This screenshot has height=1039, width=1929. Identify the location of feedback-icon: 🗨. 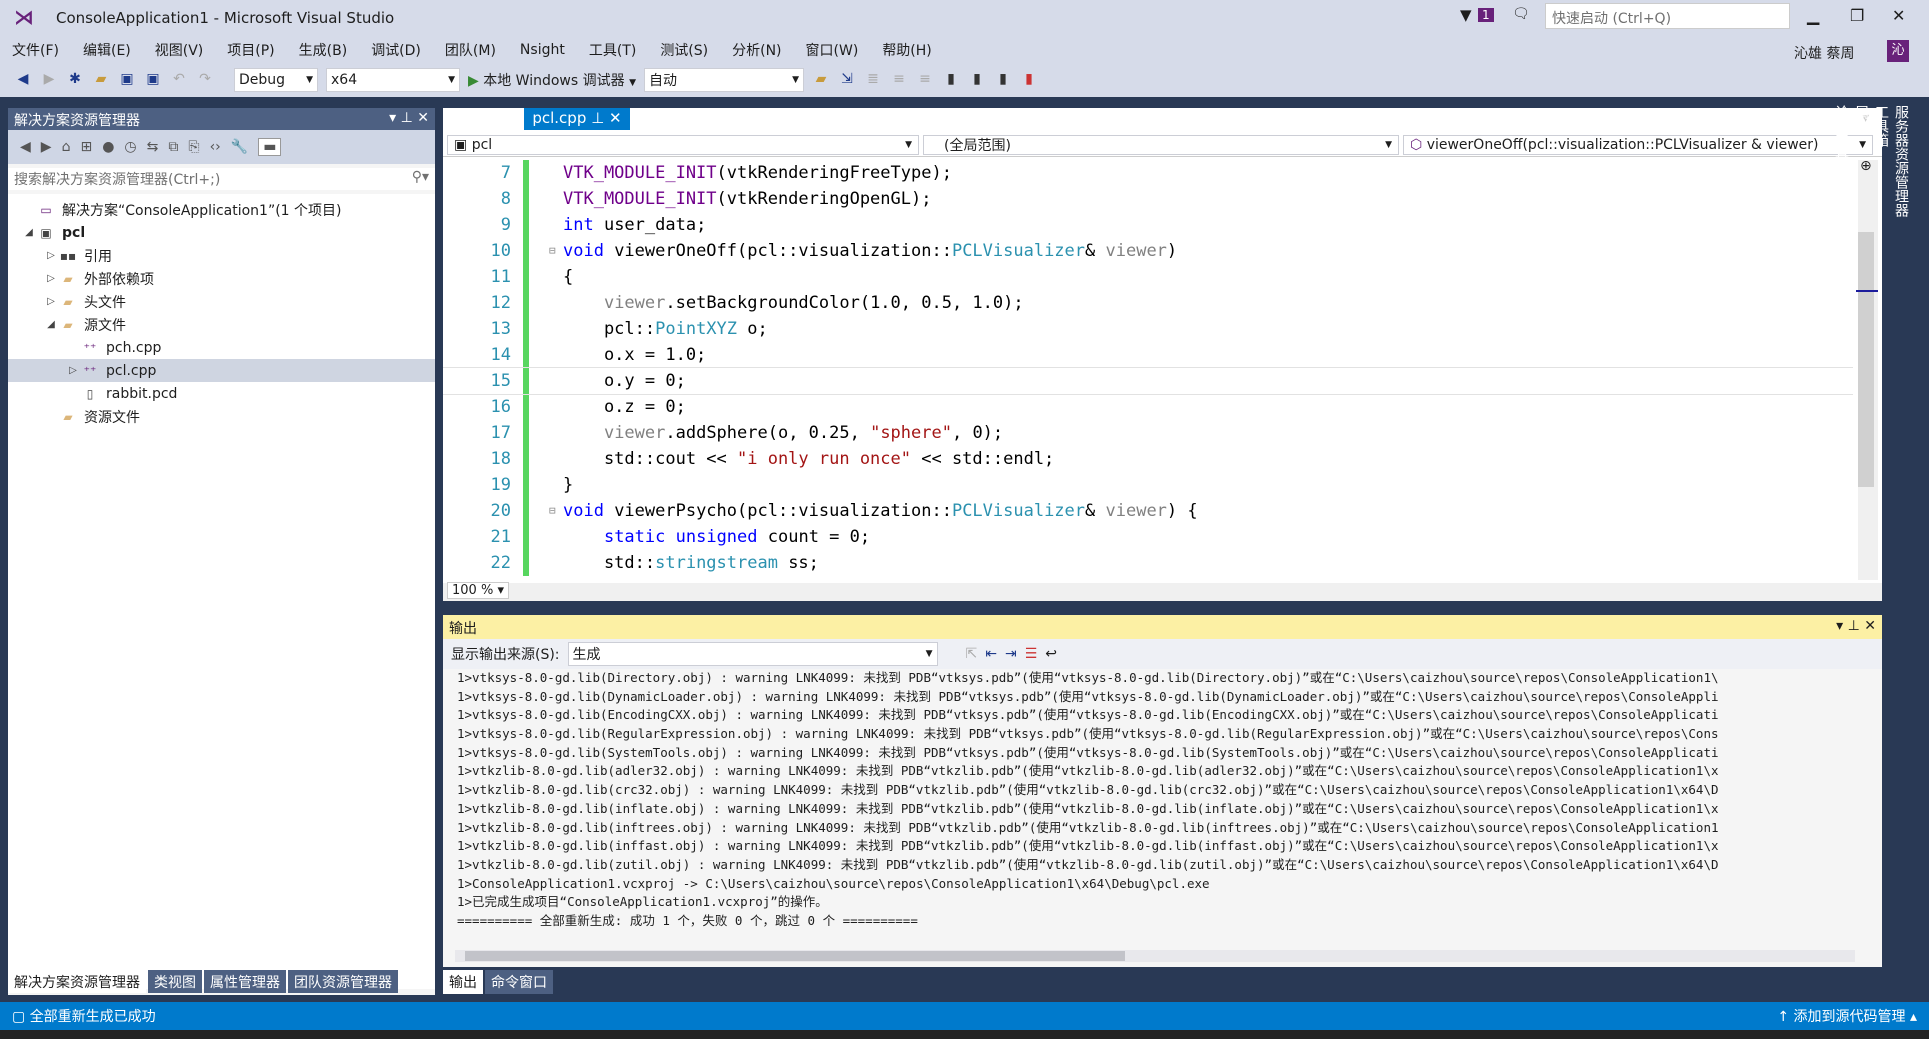
(1521, 14).